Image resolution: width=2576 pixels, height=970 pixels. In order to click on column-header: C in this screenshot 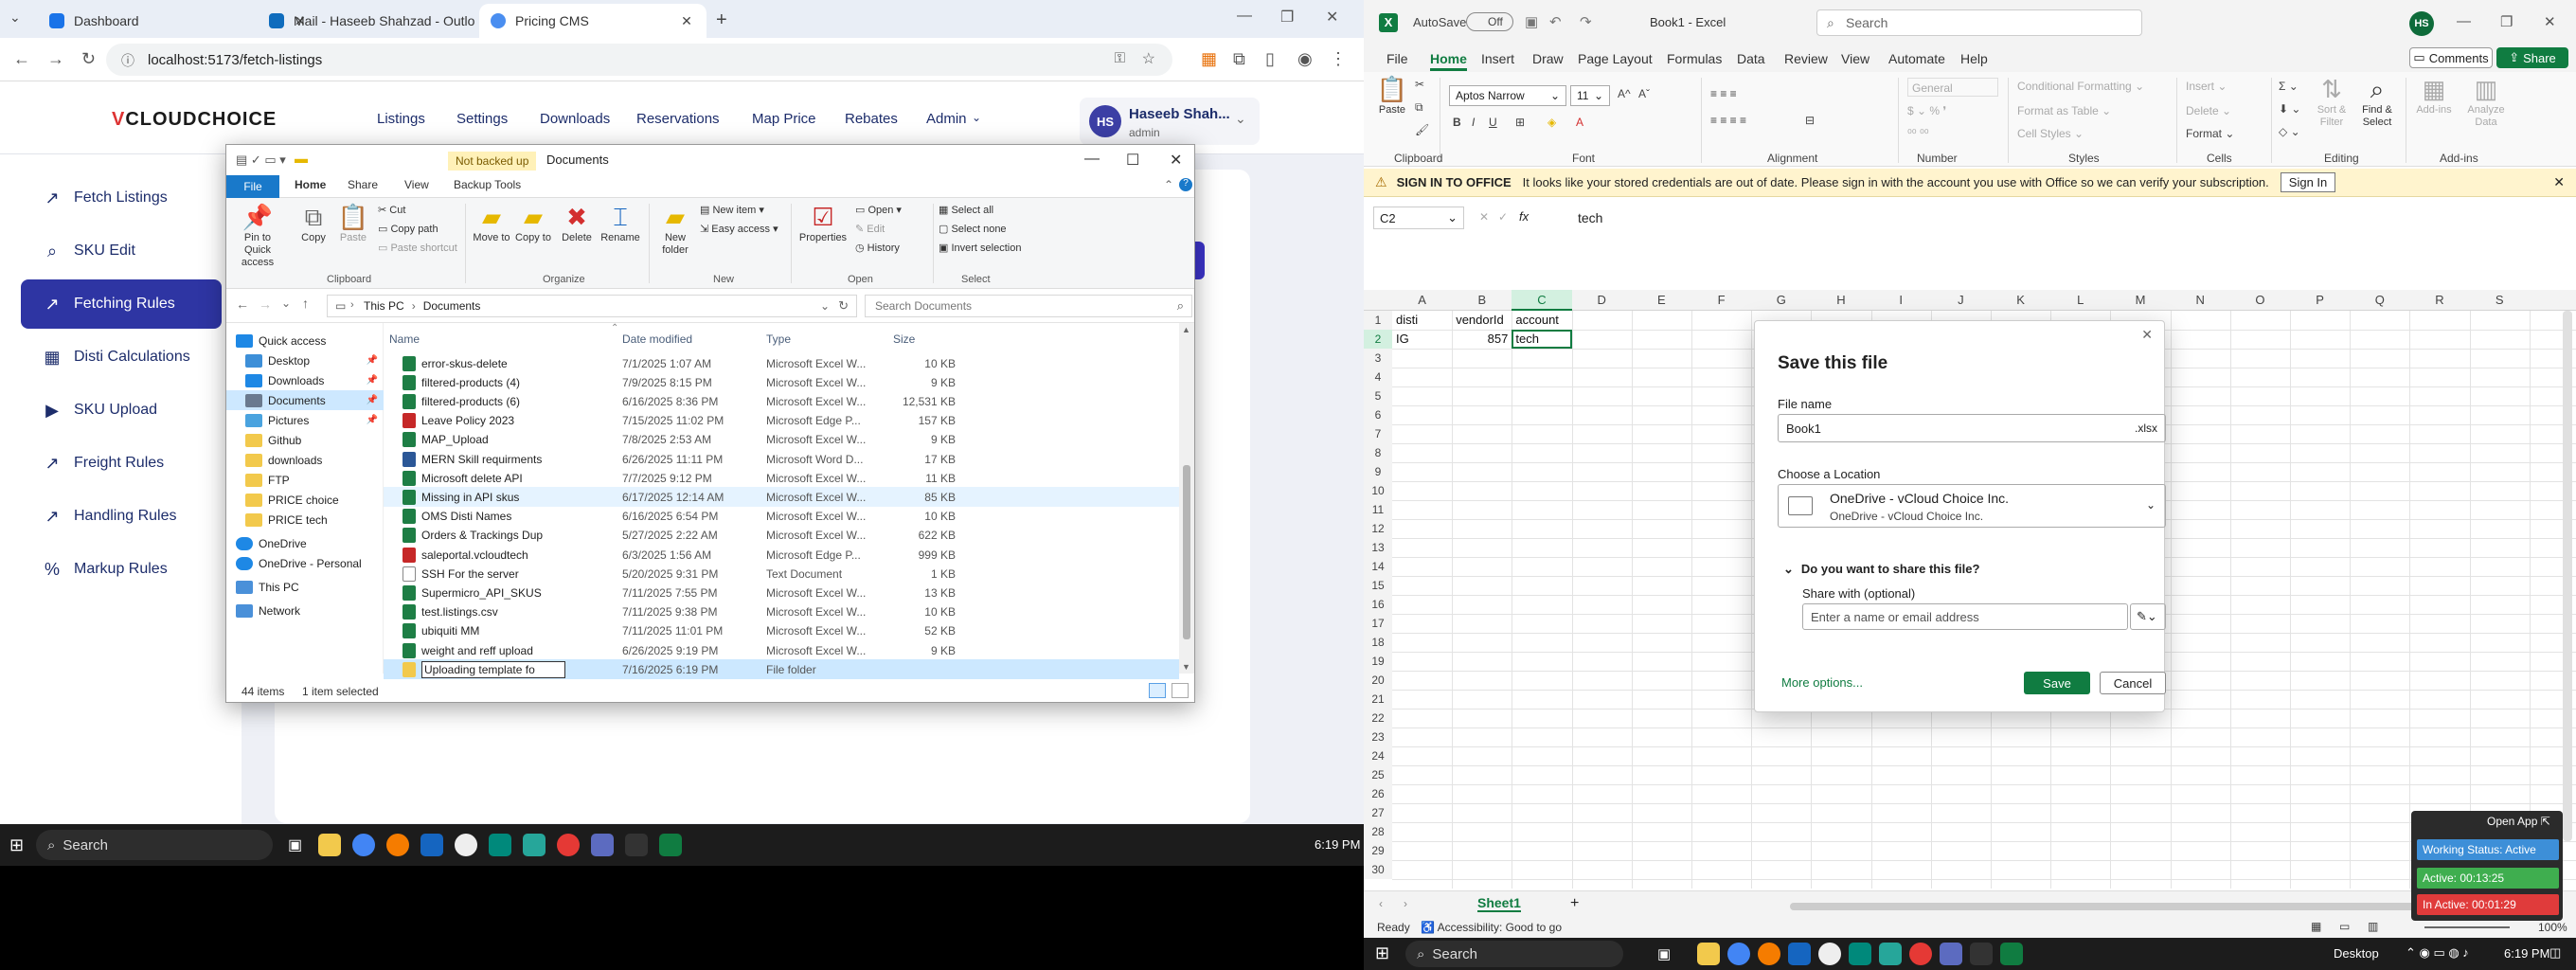, I will do `click(1542, 300)`.